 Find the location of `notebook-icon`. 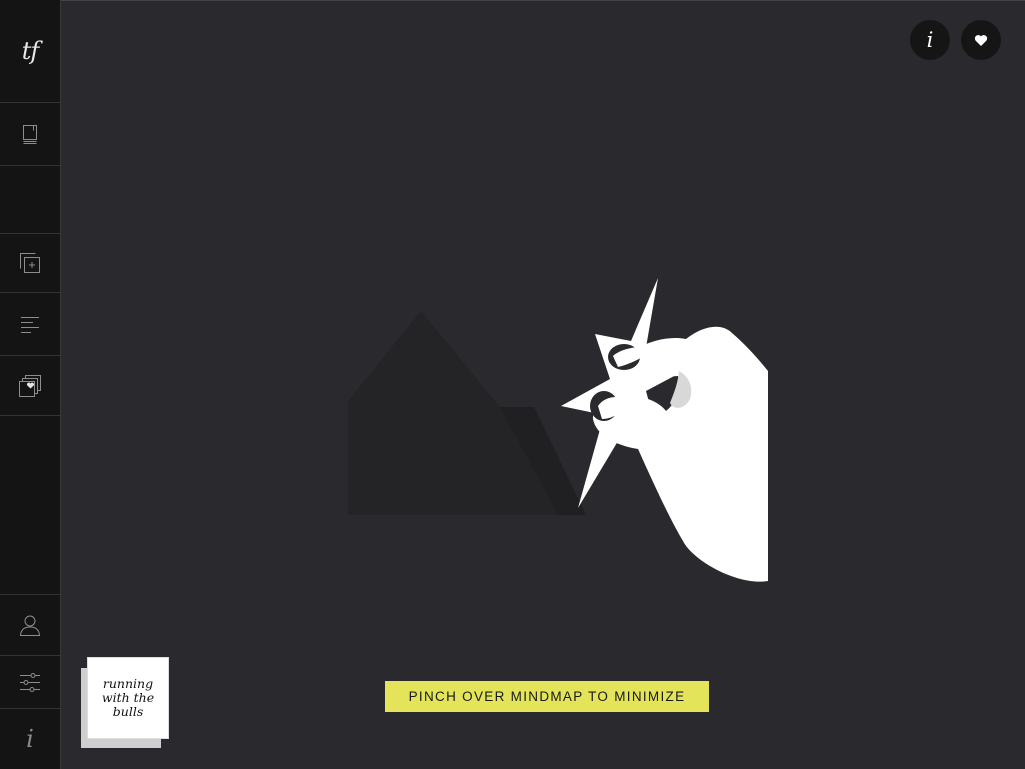

notebook-icon is located at coordinates (30, 134).